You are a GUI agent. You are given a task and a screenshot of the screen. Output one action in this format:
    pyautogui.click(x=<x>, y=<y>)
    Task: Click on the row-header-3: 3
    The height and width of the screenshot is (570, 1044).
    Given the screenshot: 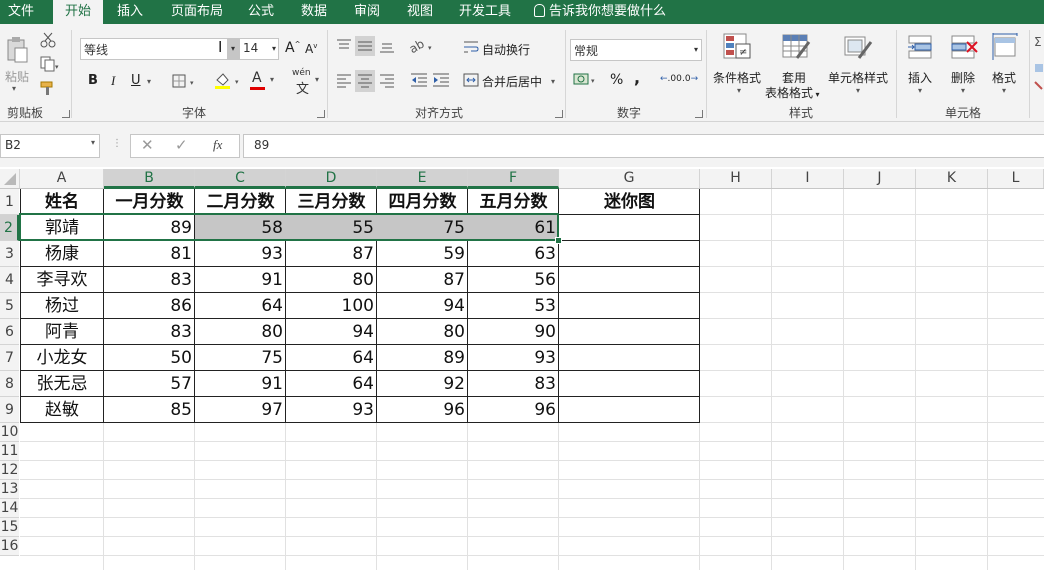 What is the action you would take?
    pyautogui.click(x=9, y=254)
    